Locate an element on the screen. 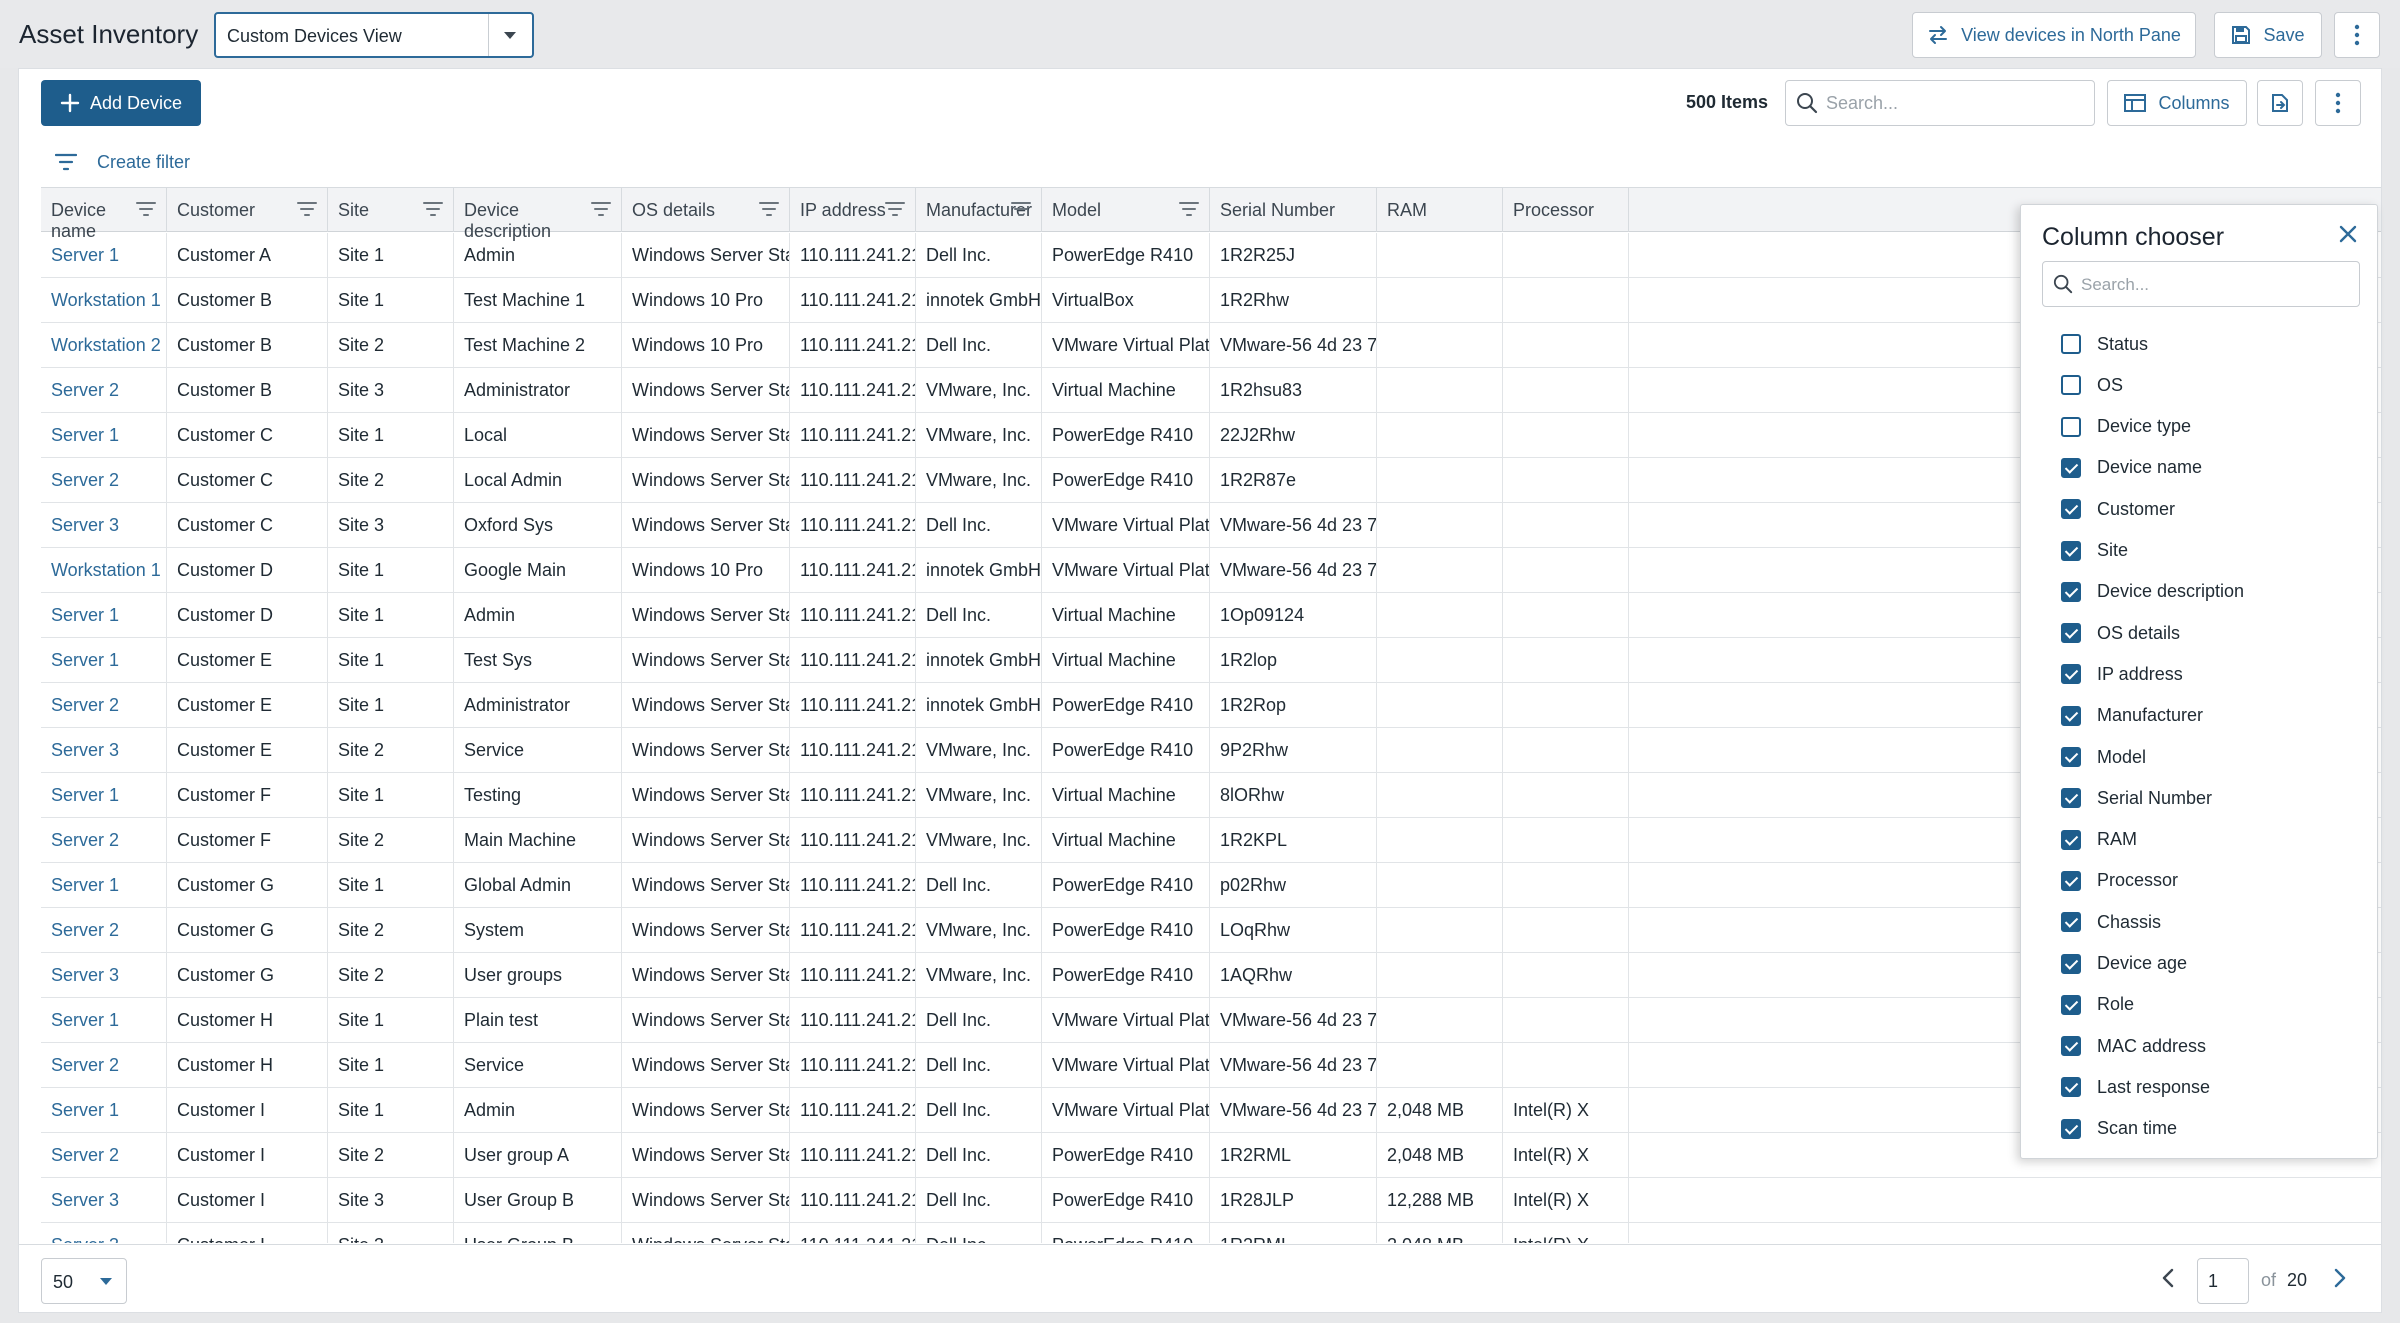  column-option: OS is located at coordinates (2092, 385).